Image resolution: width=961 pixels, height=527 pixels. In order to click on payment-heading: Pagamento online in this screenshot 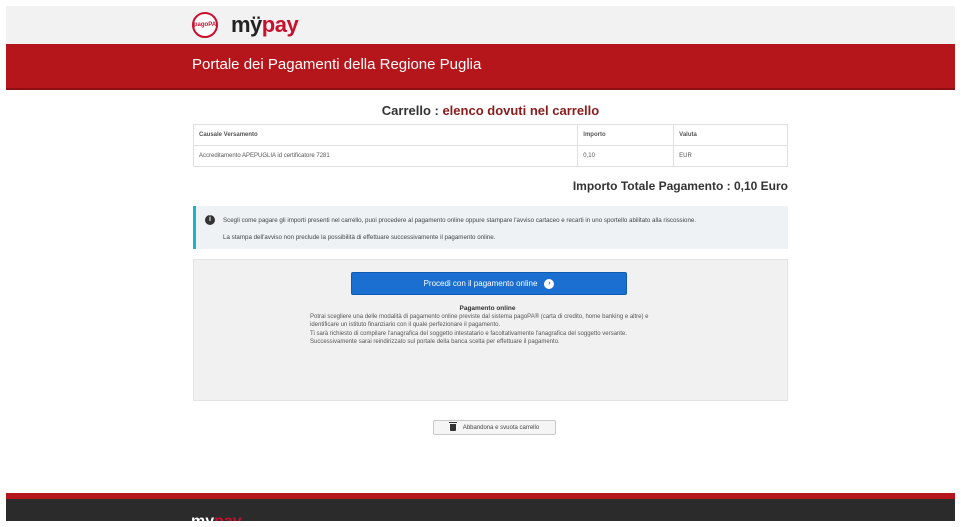, I will do `click(487, 308)`.